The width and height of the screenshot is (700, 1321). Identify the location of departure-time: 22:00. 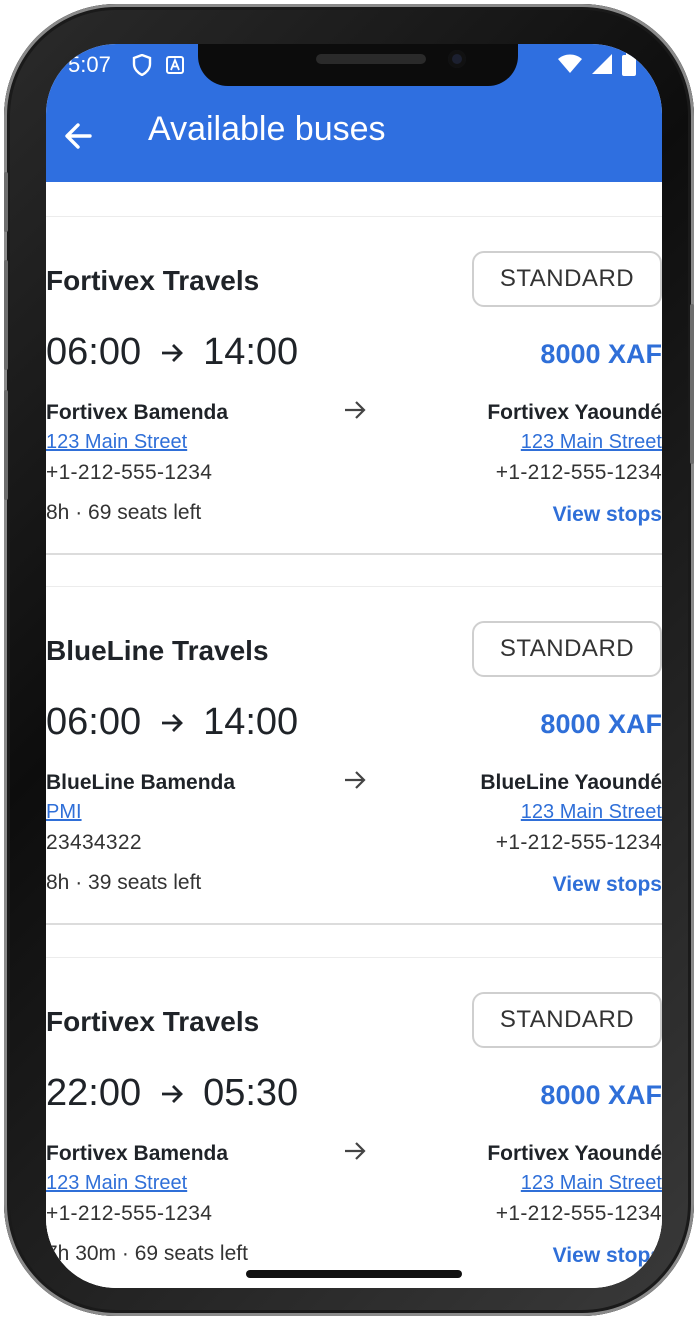
(94, 1093).